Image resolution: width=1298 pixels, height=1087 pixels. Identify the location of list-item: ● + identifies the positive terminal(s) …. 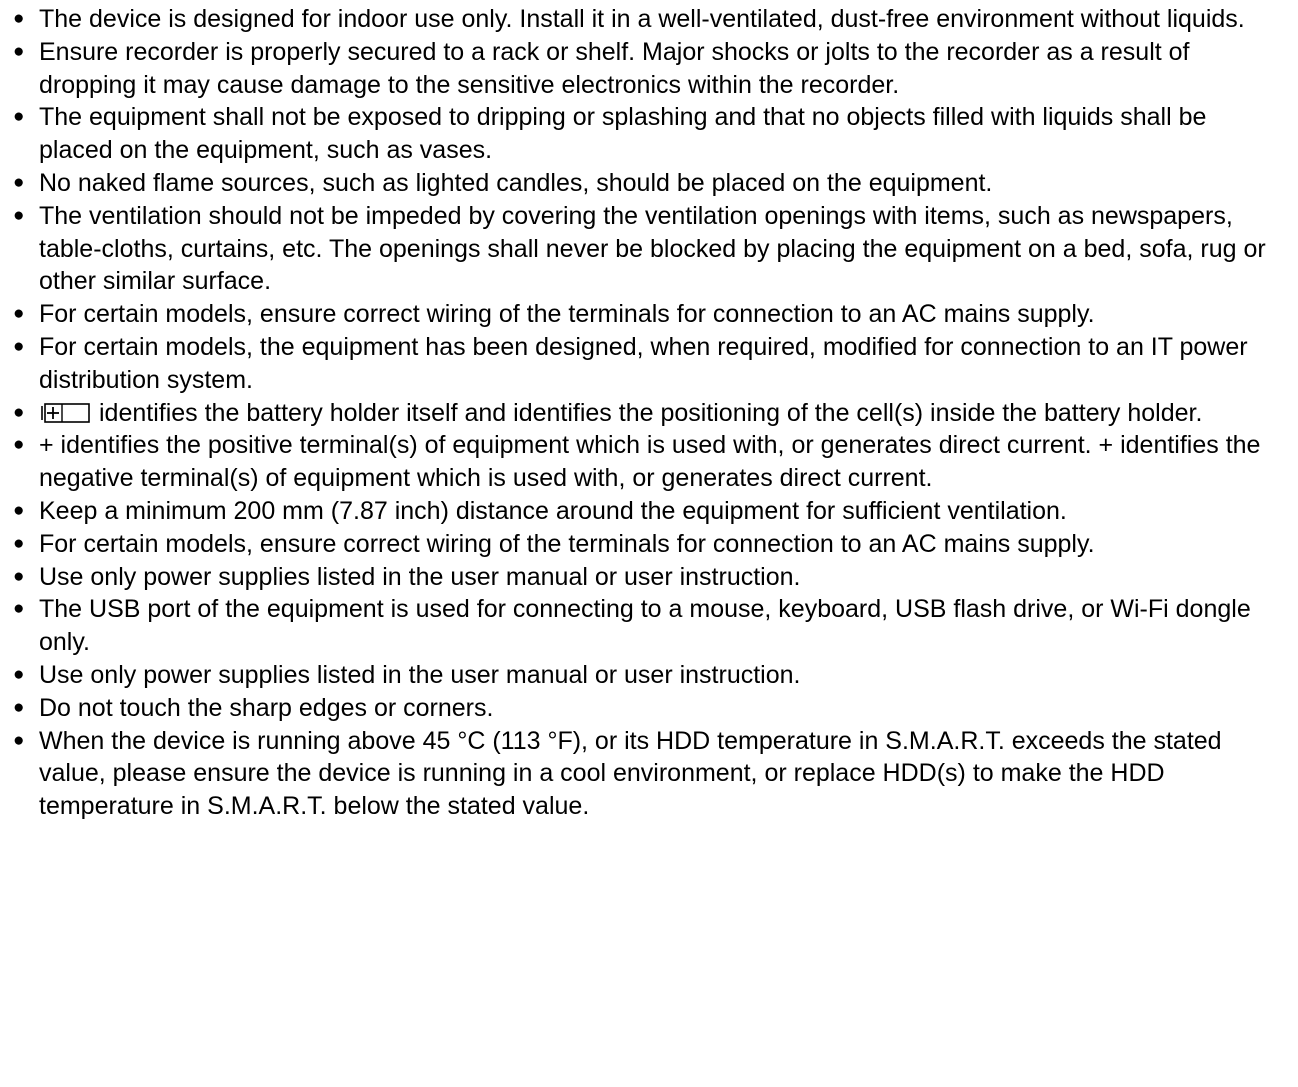
(649, 462).